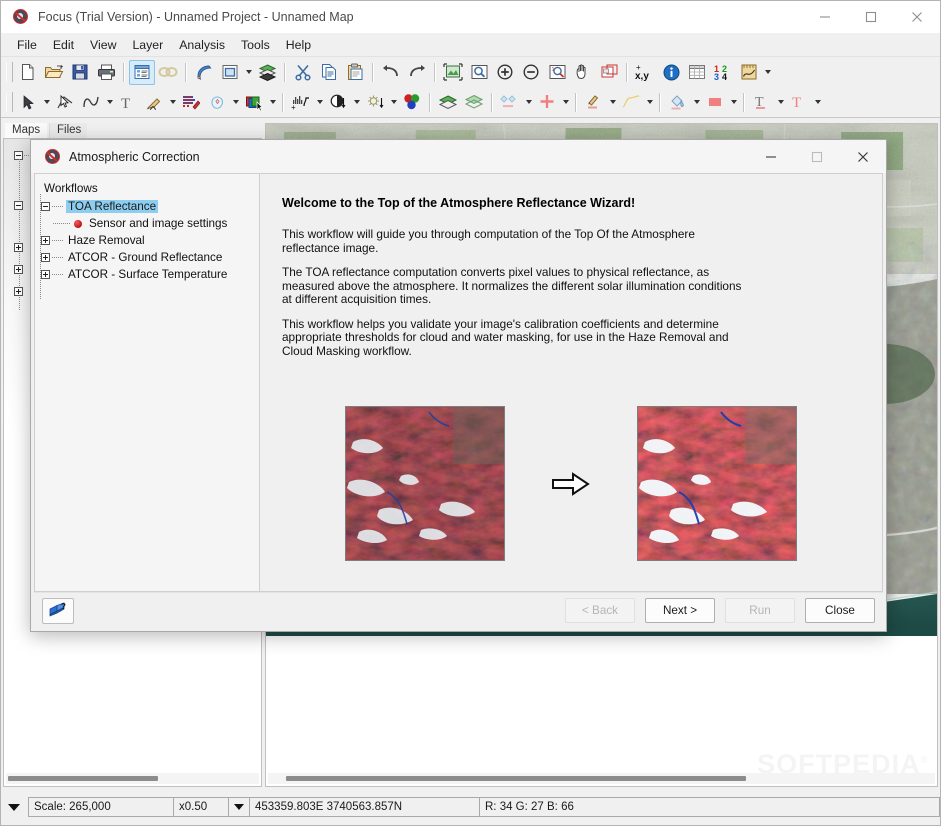 The image size is (941, 826). Describe the element at coordinates (799, 102) in the screenshot. I see `text-color-icon: T` at that location.